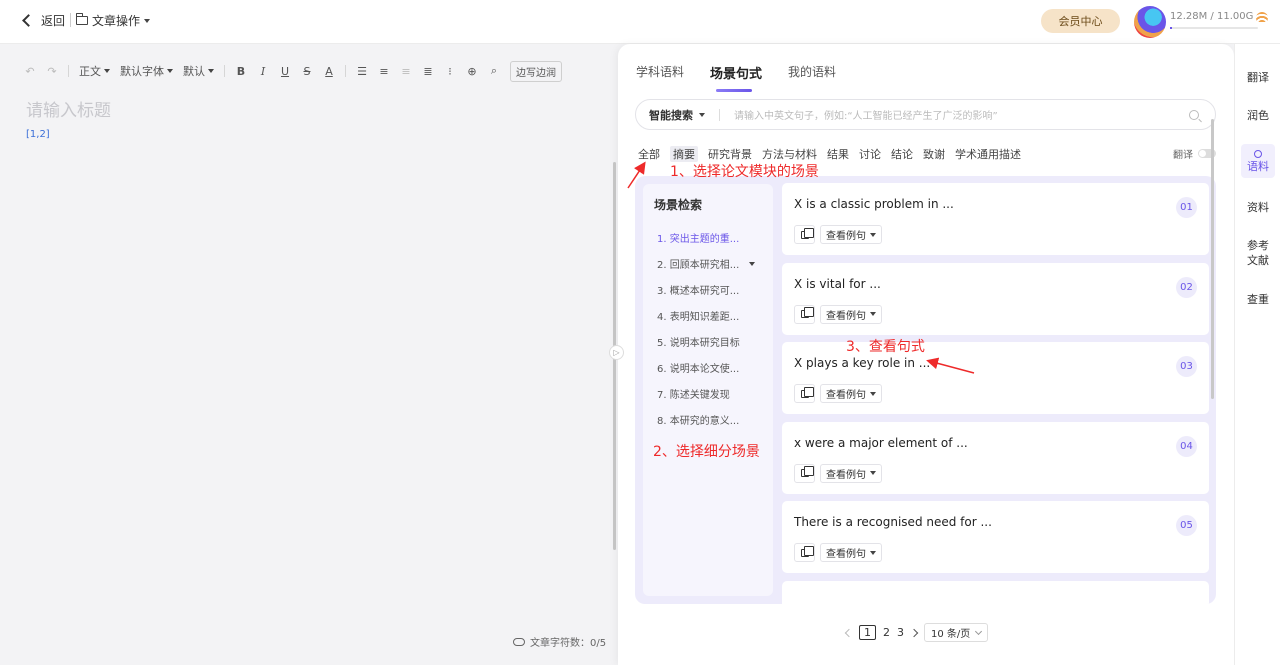 The width and height of the screenshot is (1280, 665). I want to click on tab-scene-sentences: 场景句式, so click(736, 77).